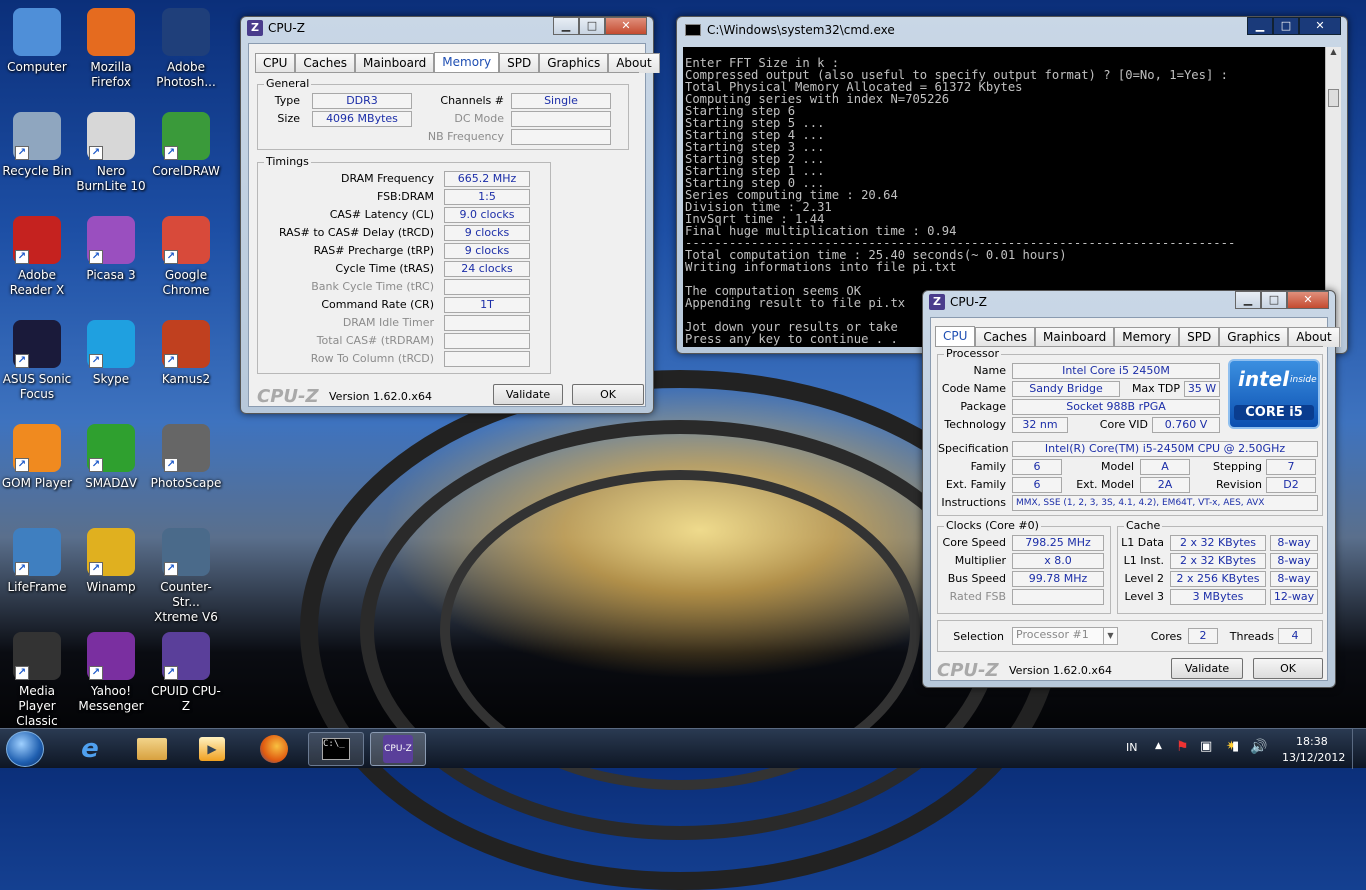  Describe the element at coordinates (1158, 746) in the screenshot. I see `show-hidden-icons: ▲` at that location.